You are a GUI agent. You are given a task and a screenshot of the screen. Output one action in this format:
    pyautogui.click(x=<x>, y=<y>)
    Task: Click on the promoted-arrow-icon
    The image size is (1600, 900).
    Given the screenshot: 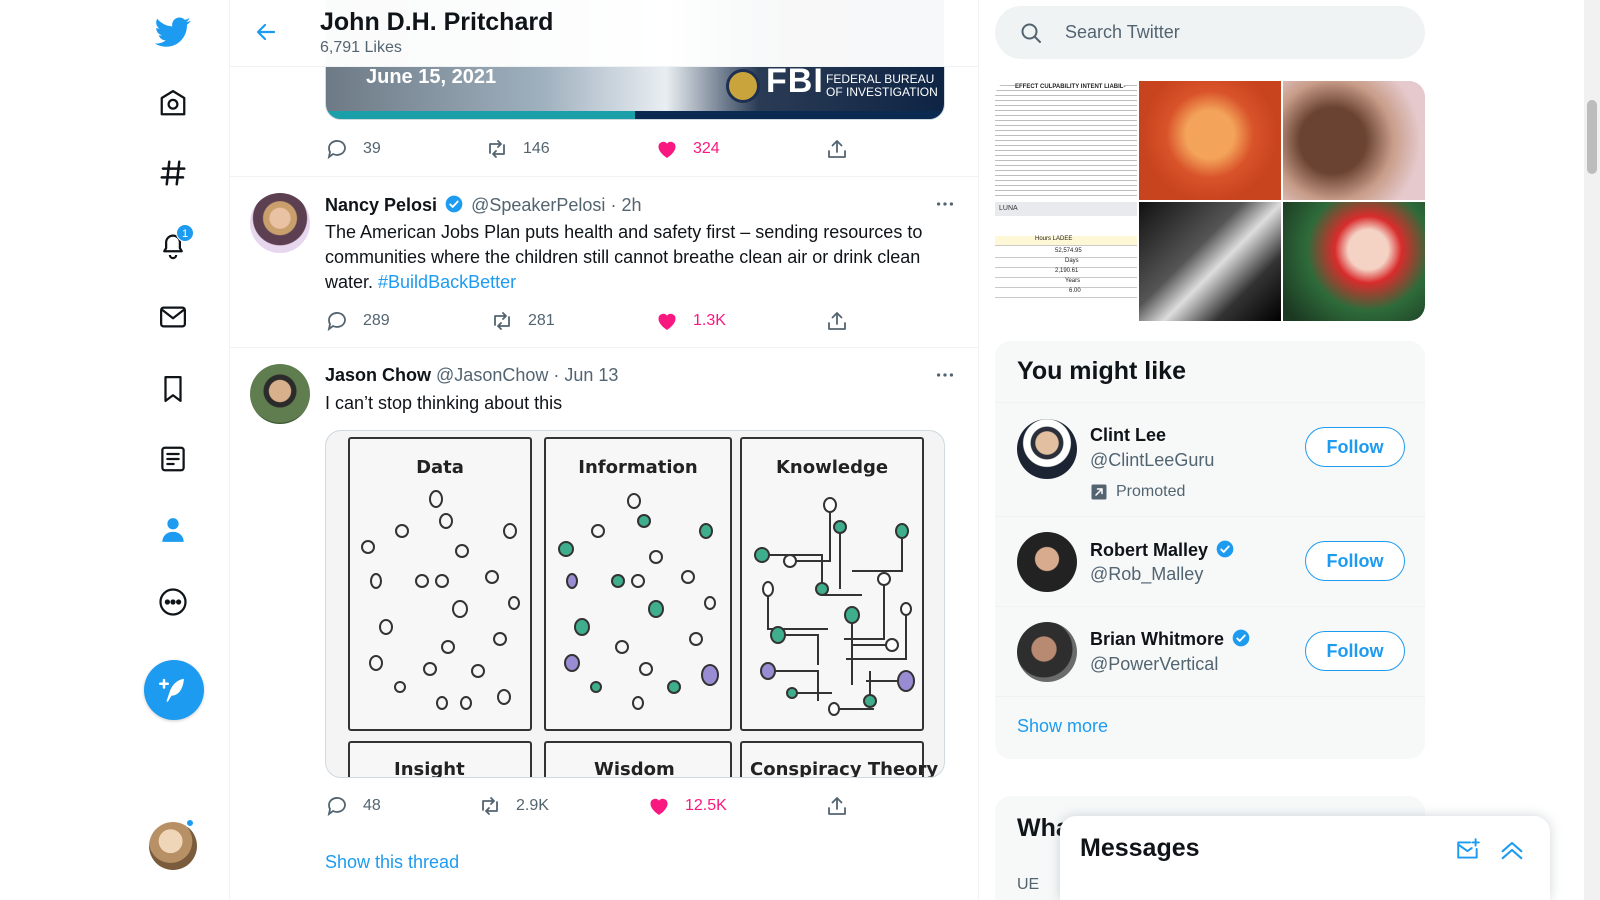 What is the action you would take?
    pyautogui.click(x=1099, y=492)
    